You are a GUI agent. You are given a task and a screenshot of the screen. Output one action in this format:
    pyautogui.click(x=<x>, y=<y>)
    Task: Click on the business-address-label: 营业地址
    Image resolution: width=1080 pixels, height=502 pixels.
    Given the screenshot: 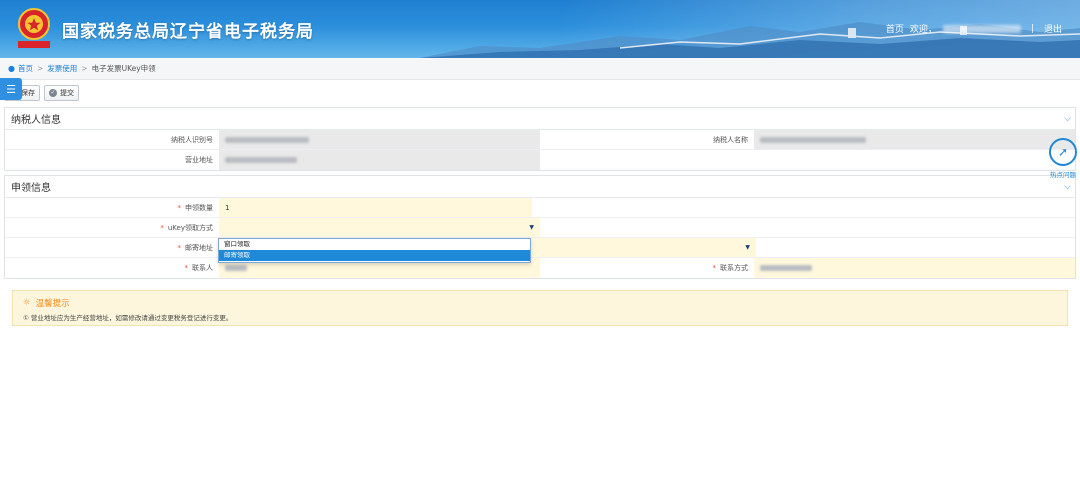 What is the action you would take?
    pyautogui.click(x=199, y=160)
    